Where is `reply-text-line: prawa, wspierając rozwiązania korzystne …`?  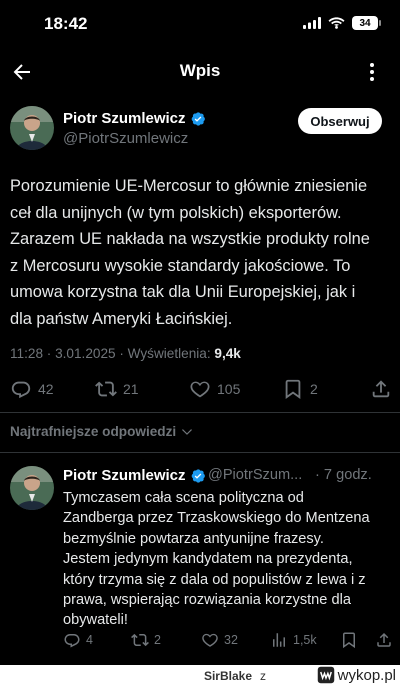 reply-text-line: prawa, wspierając rozwiązania korzystne … is located at coordinates (207, 600).